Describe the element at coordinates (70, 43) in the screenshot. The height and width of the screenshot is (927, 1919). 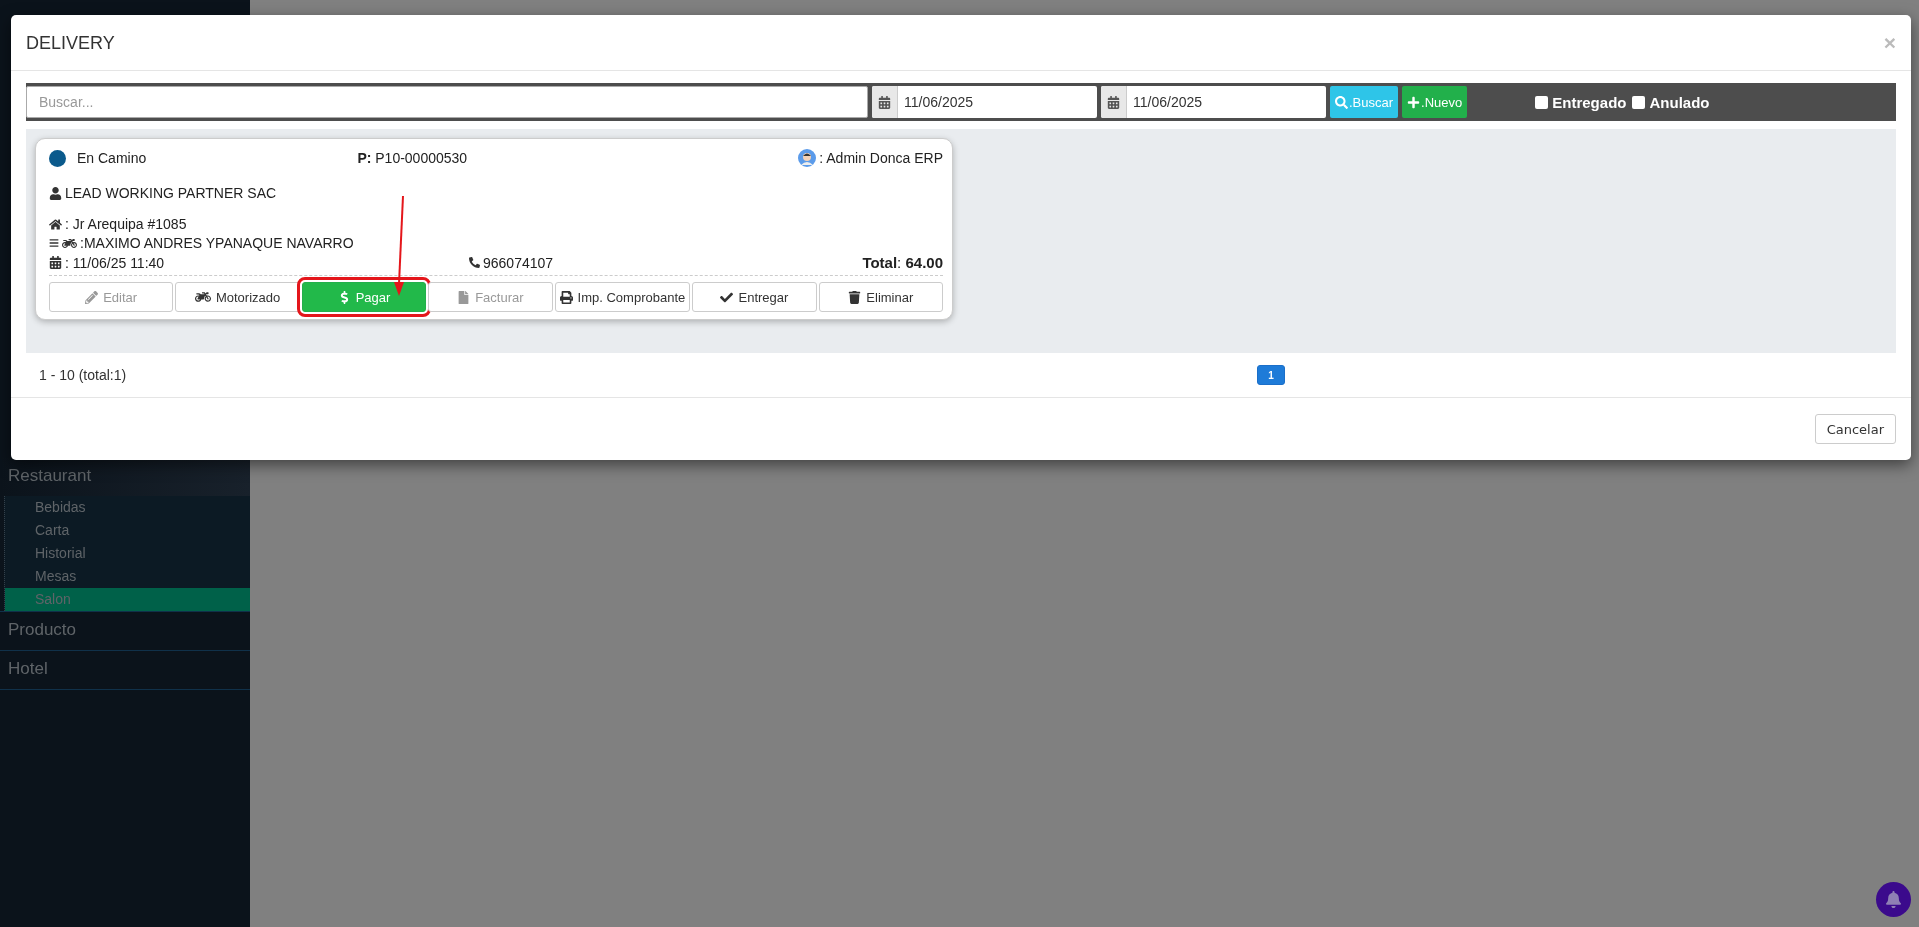
I see `dialog-title: DELIVERY` at that location.